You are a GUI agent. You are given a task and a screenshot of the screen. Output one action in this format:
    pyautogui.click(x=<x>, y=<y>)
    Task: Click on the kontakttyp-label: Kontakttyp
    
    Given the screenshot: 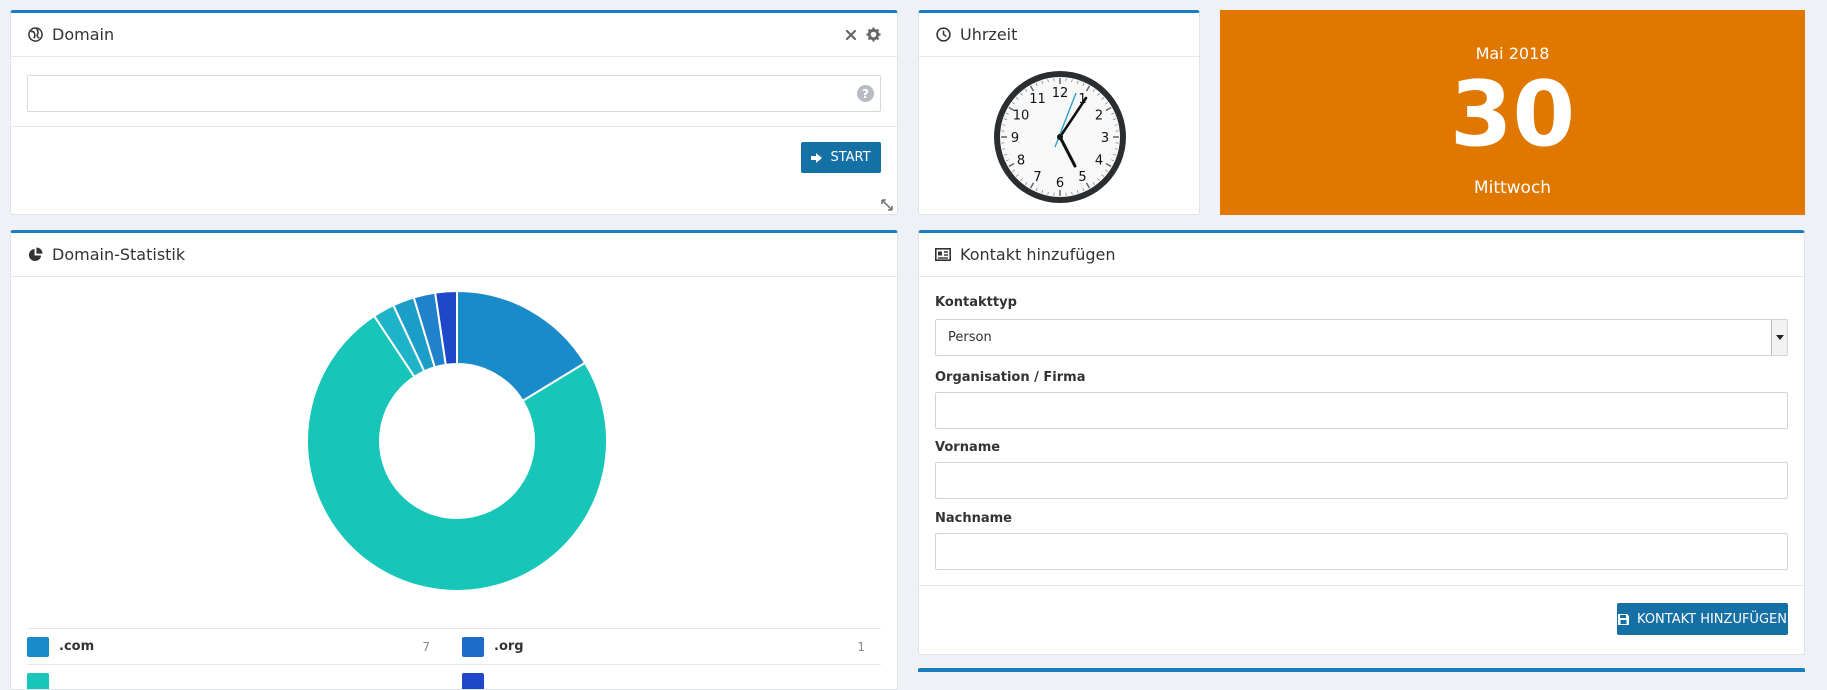 What is the action you would take?
    pyautogui.click(x=976, y=302)
    